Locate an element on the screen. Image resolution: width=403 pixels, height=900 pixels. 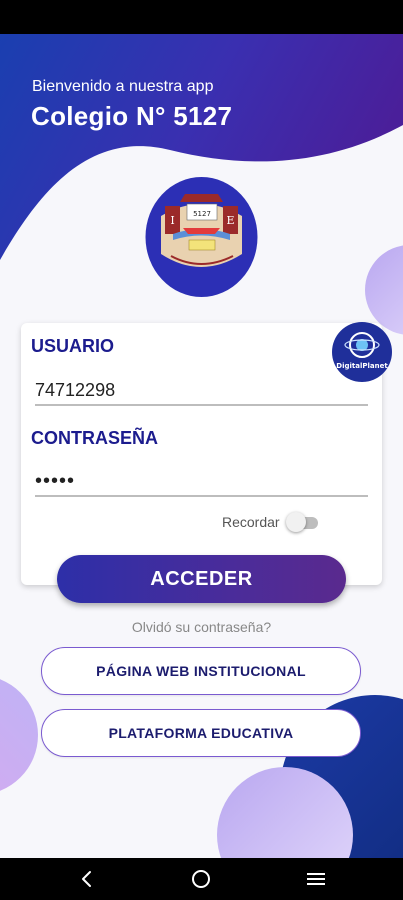
menu-icon is located at coordinates (315, 879).